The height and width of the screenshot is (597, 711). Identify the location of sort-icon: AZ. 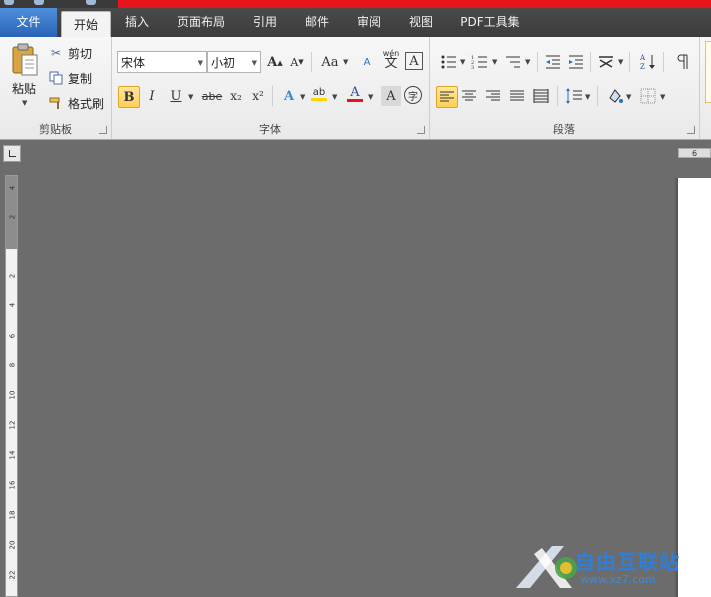
(648, 62).